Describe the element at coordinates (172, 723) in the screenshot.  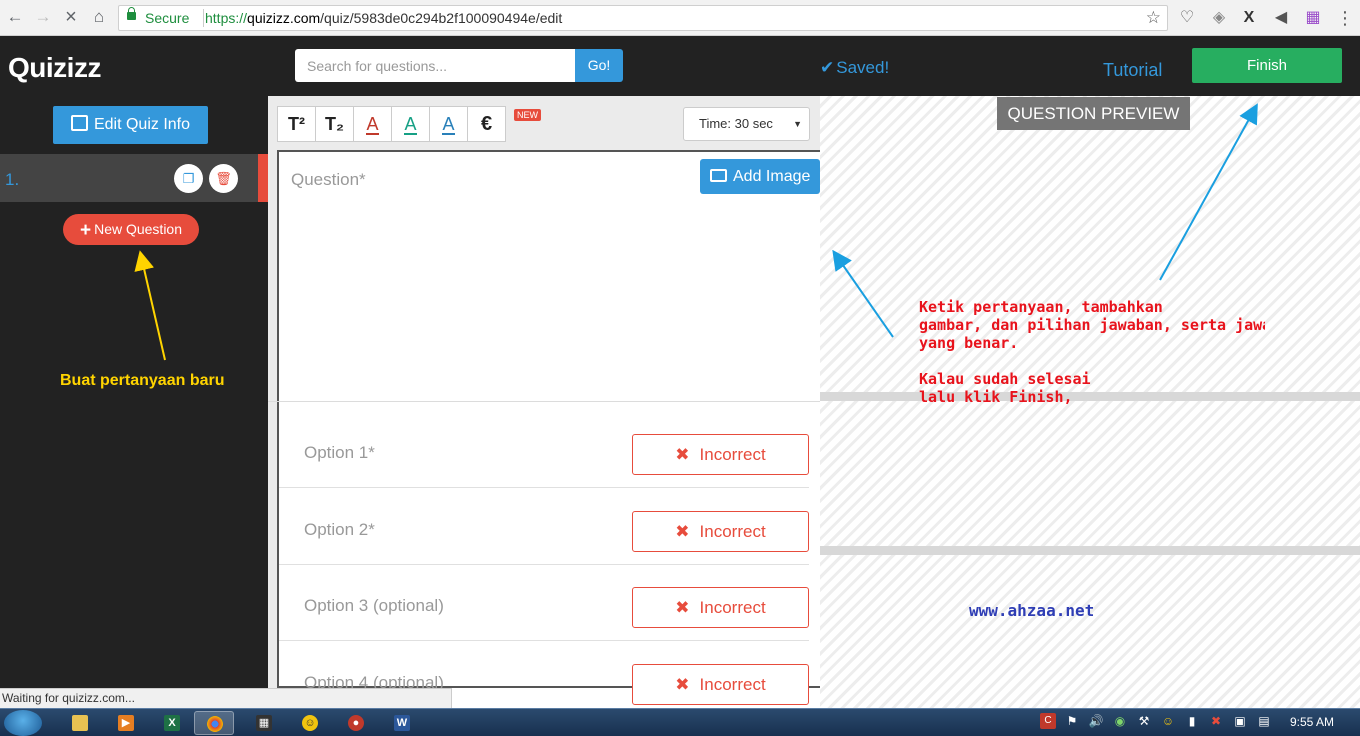
I see `taskbar-excel: X` at that location.